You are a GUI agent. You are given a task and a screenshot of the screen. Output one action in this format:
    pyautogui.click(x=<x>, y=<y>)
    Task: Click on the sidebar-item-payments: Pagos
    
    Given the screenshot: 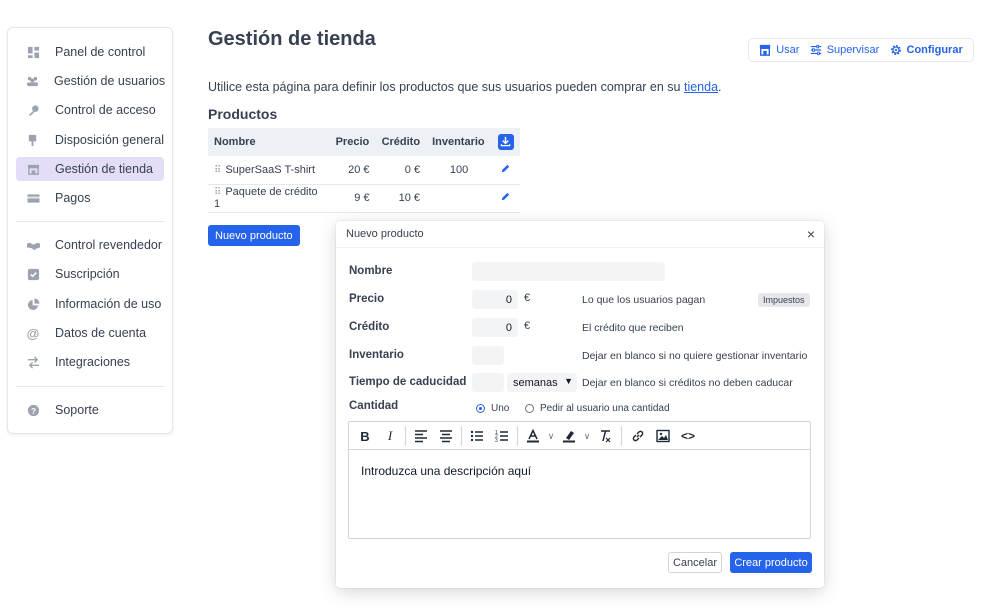 What is the action you would take?
    pyautogui.click(x=90, y=198)
    